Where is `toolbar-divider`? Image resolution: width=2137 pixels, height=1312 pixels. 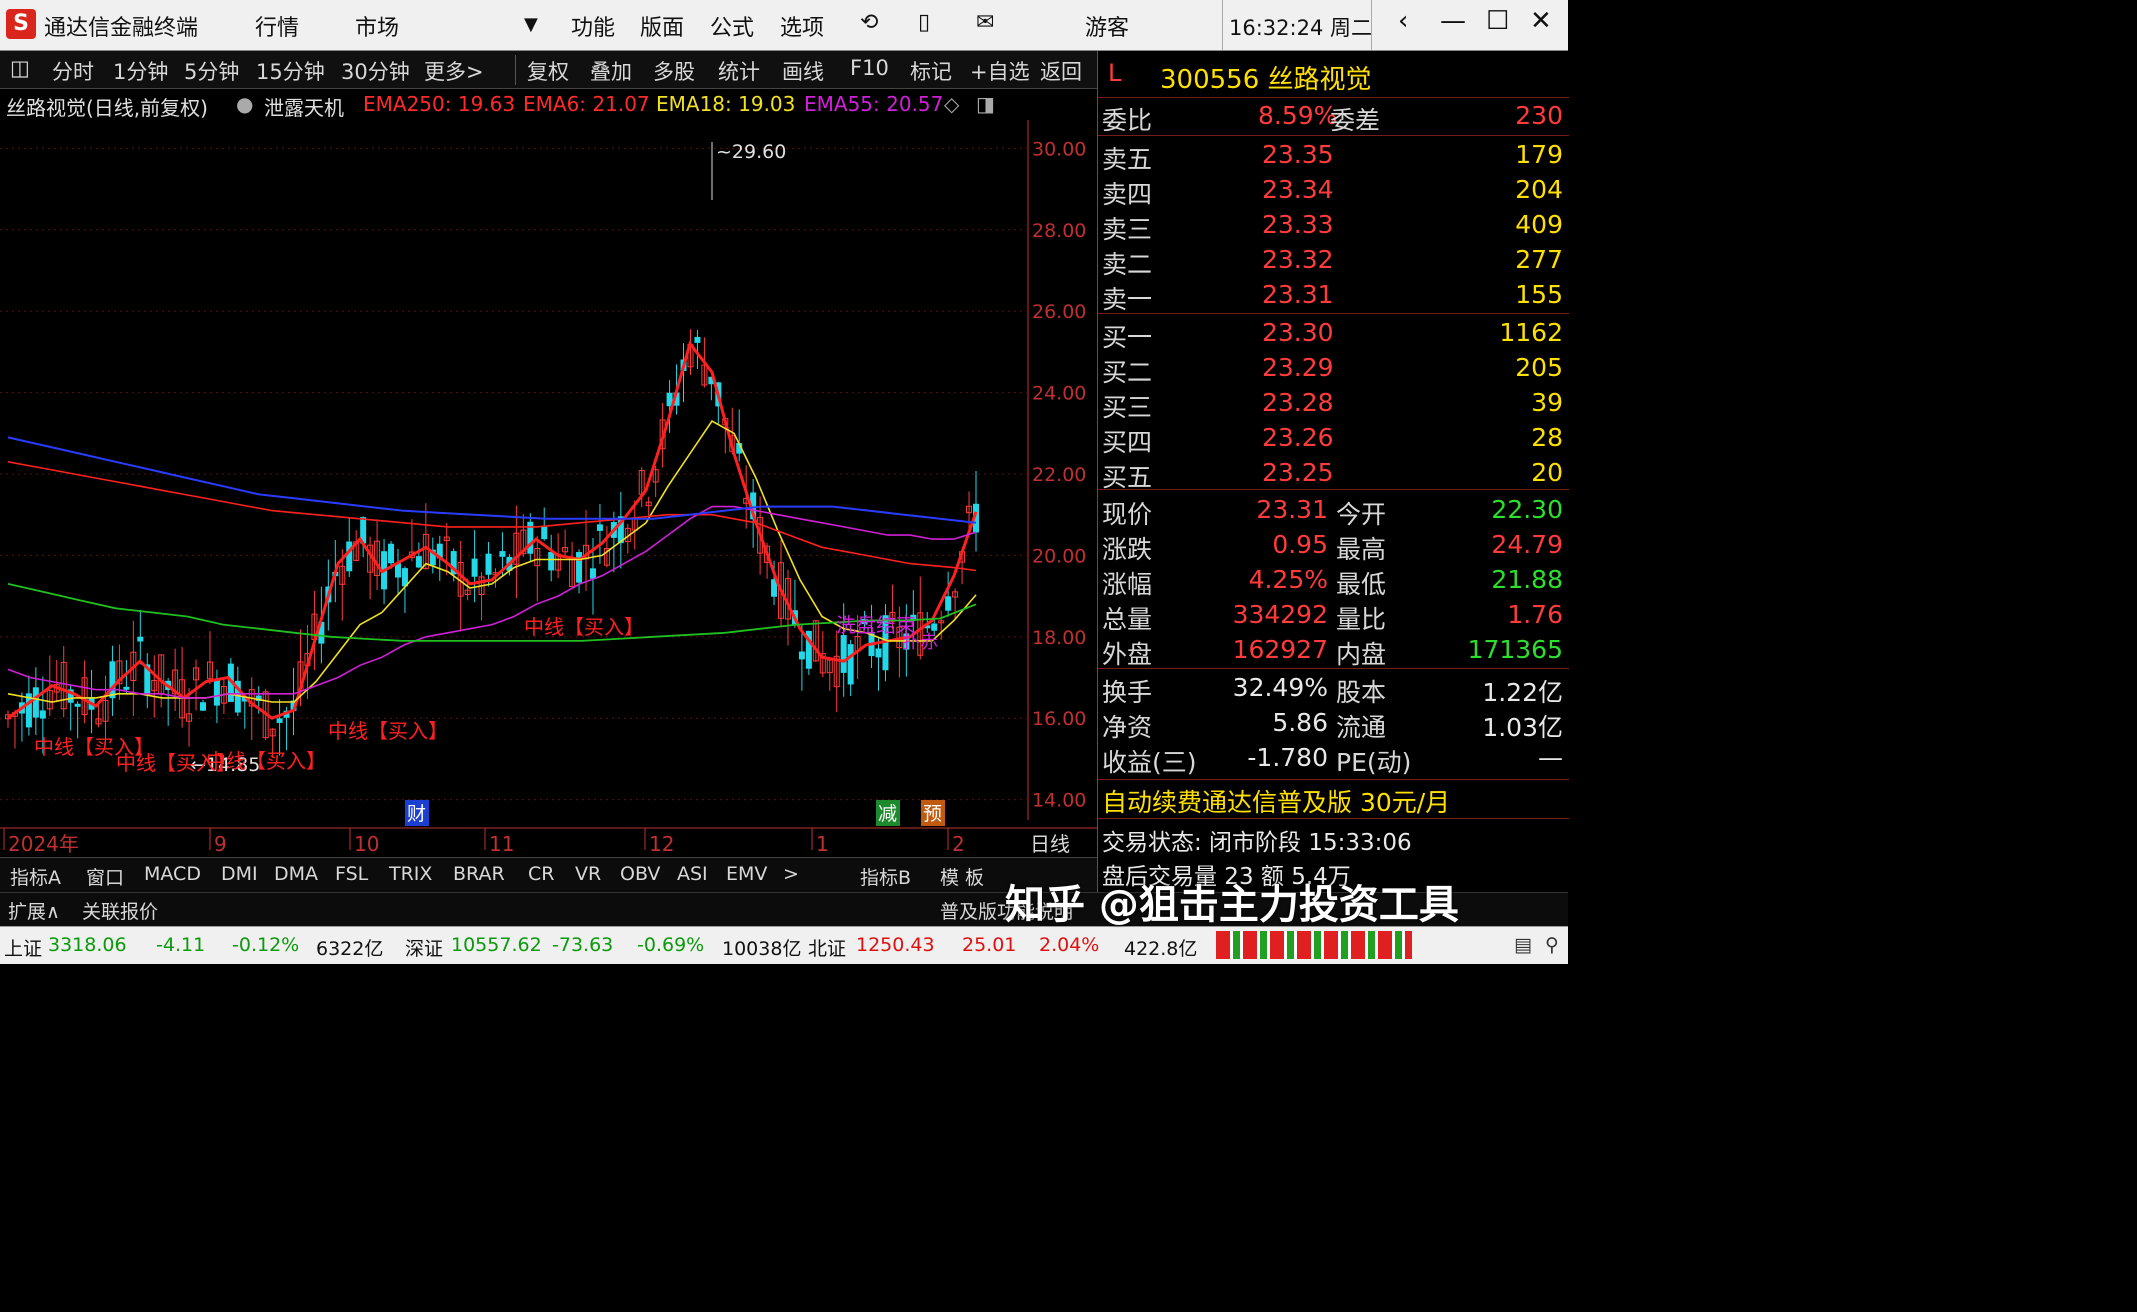
toolbar-divider is located at coordinates (515, 70).